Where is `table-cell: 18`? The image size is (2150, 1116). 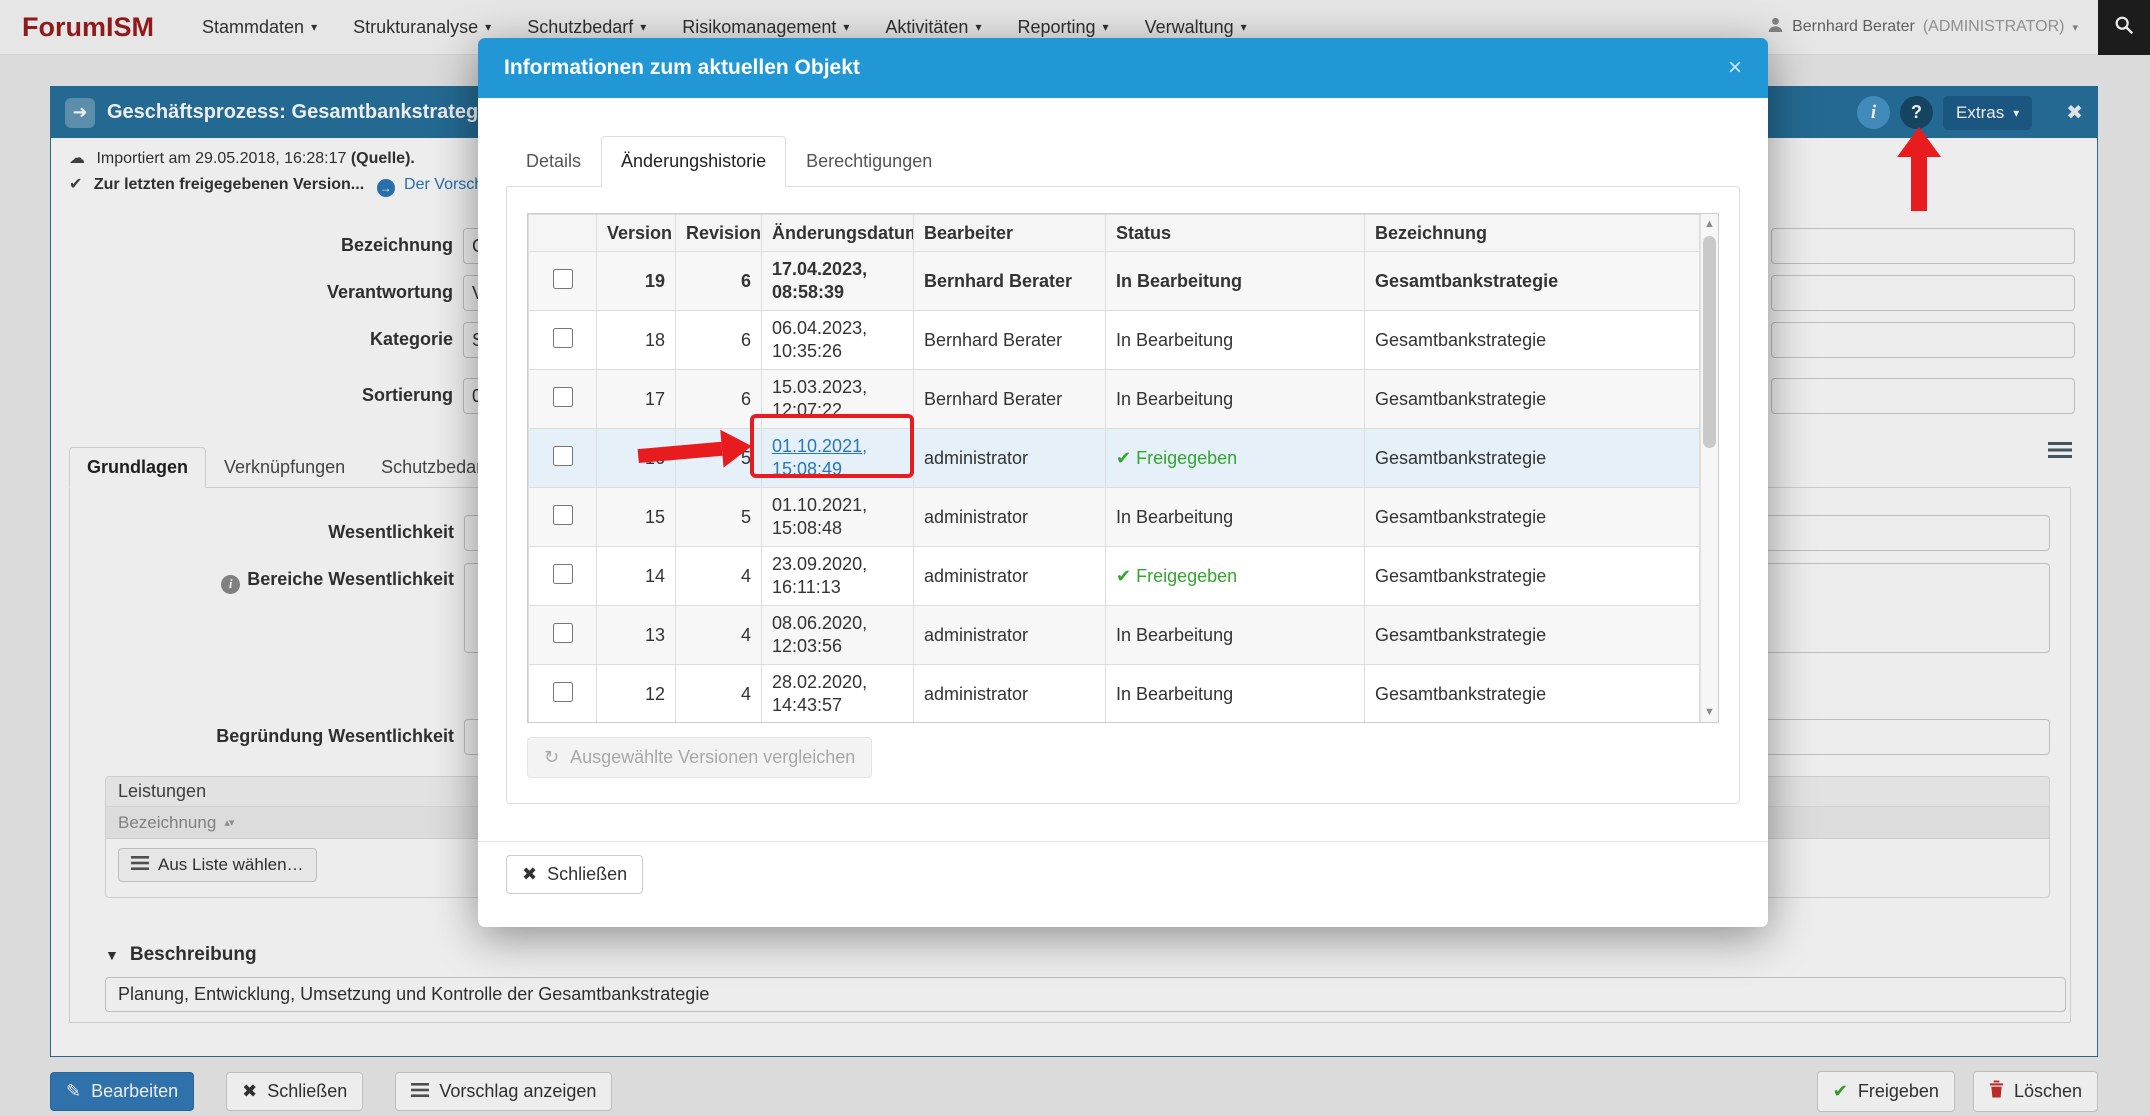 table-cell: 18 is located at coordinates (636, 340).